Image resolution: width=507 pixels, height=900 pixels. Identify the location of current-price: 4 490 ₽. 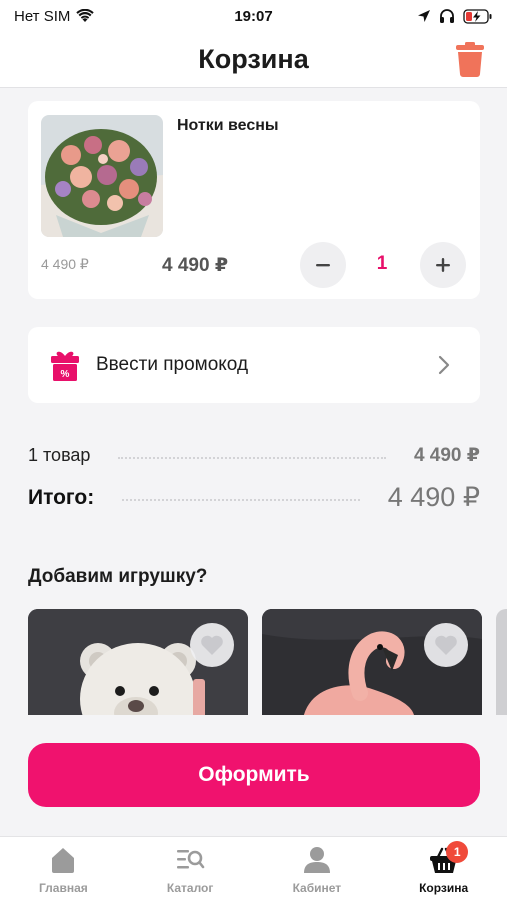
(195, 265).